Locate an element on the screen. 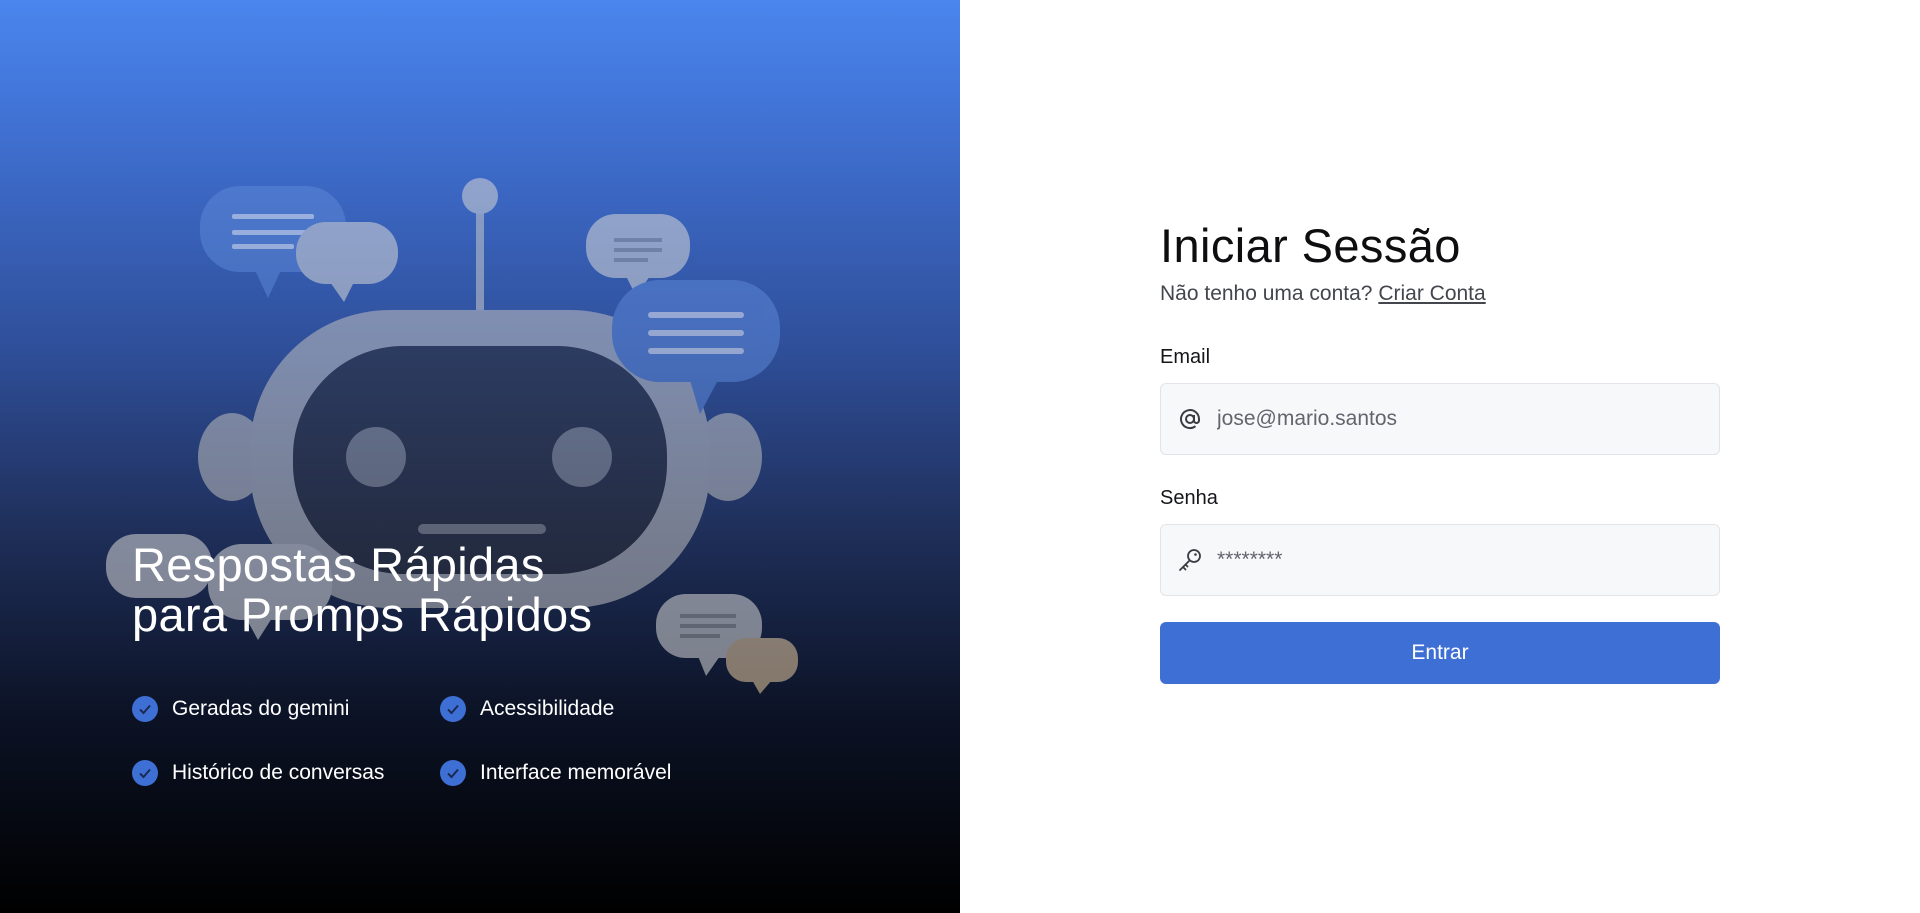 The width and height of the screenshot is (1920, 913). feature-label: Acessibilidade is located at coordinates (547, 708).